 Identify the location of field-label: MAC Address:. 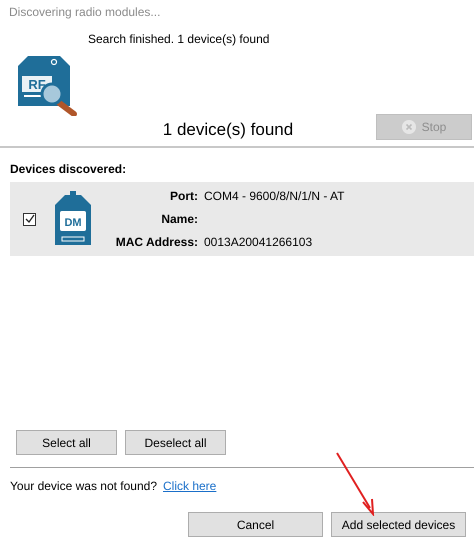
(156, 242).